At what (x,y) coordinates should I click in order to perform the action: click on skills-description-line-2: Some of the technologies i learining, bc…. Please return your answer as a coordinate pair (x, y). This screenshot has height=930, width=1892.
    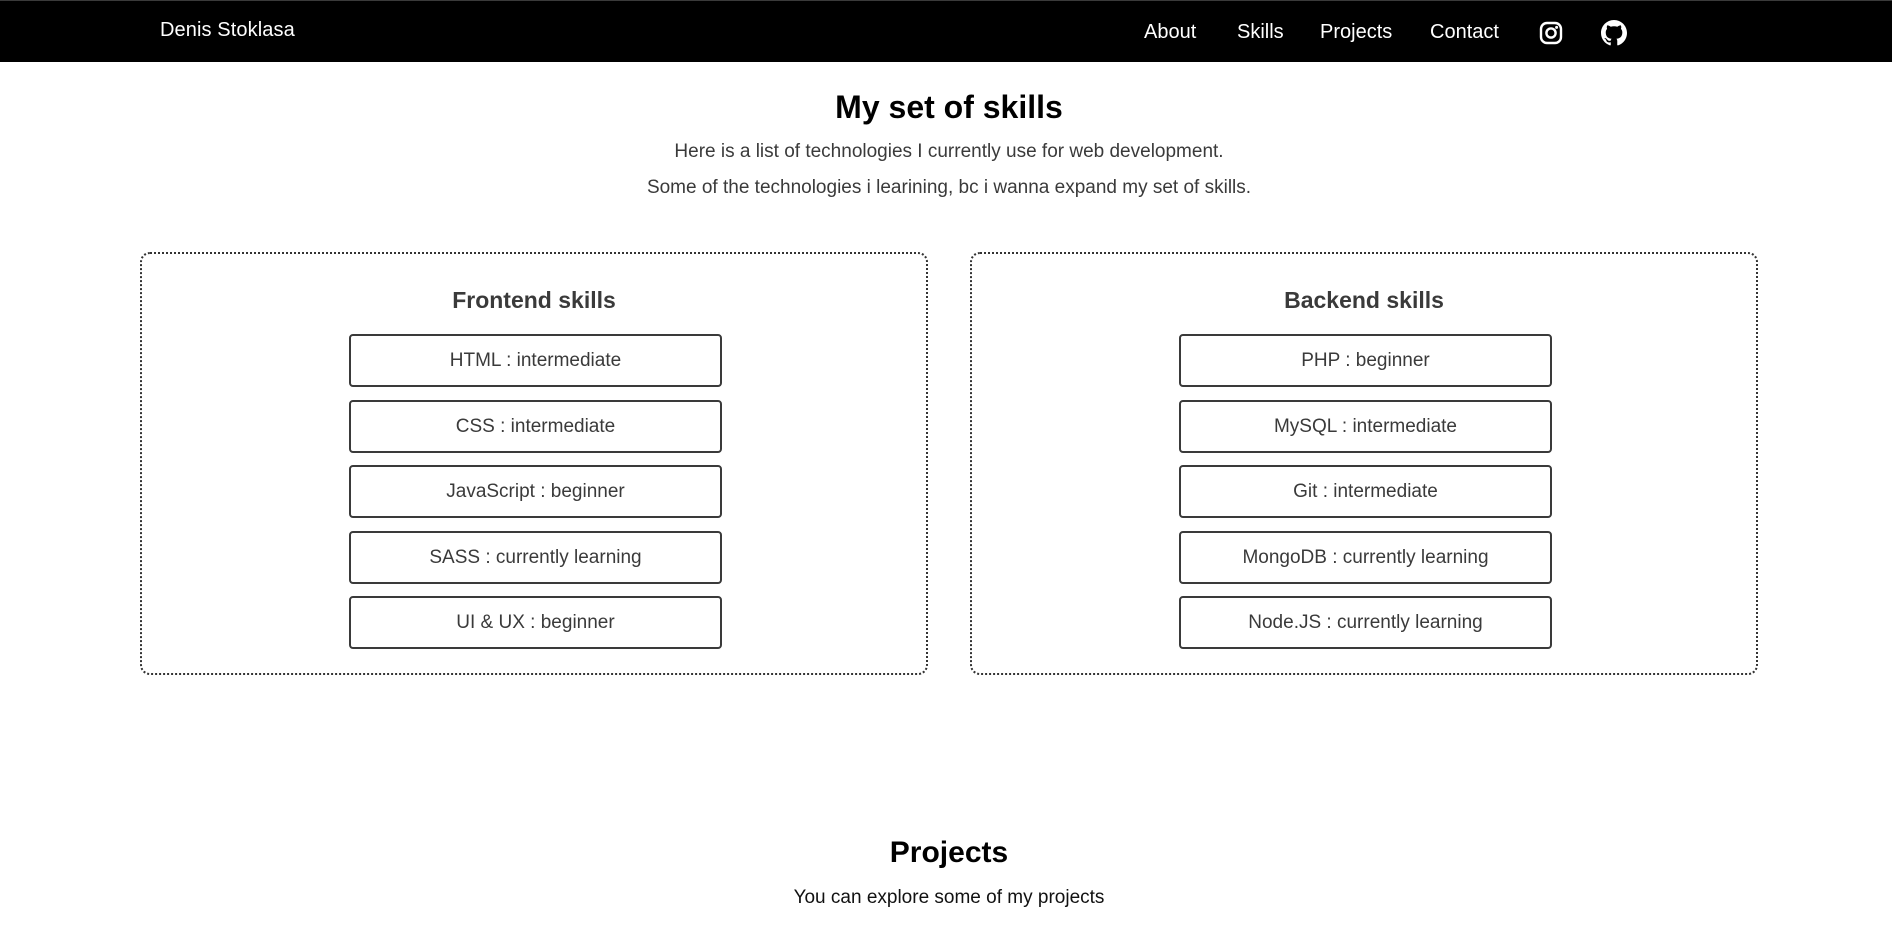
    Looking at the image, I should click on (949, 187).